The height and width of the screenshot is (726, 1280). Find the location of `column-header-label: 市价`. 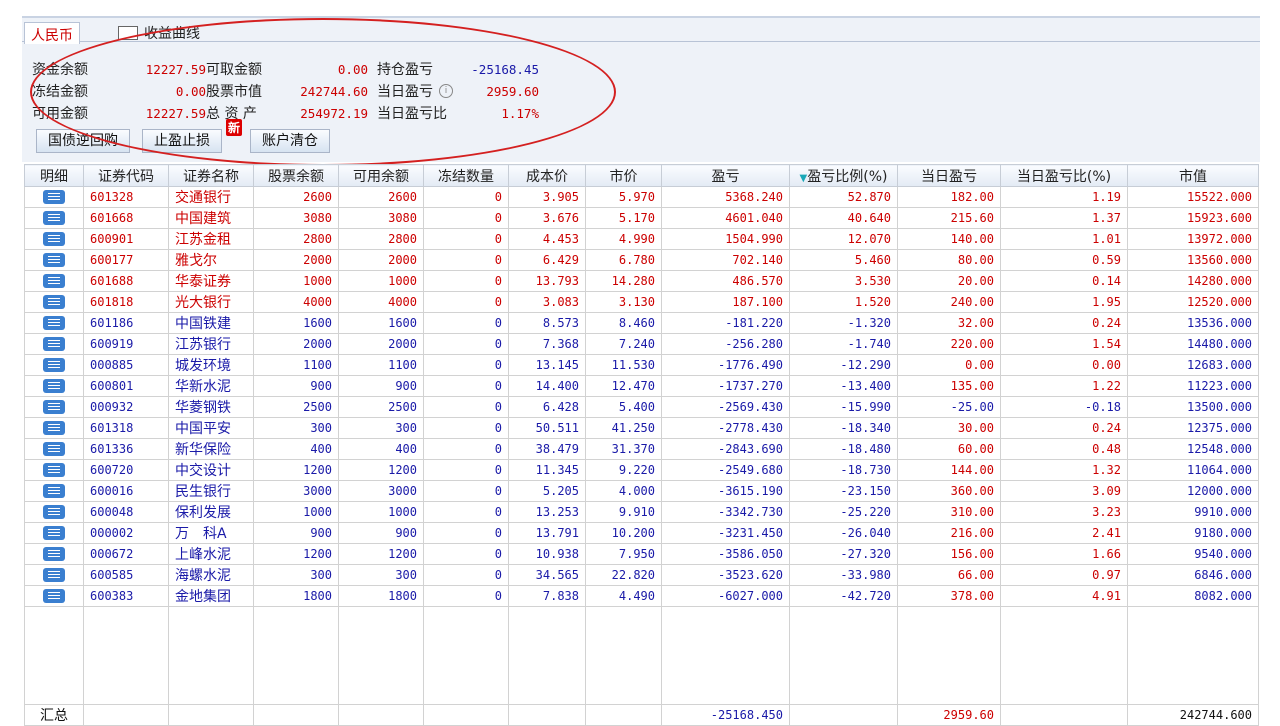

column-header-label: 市价 is located at coordinates (623, 176).